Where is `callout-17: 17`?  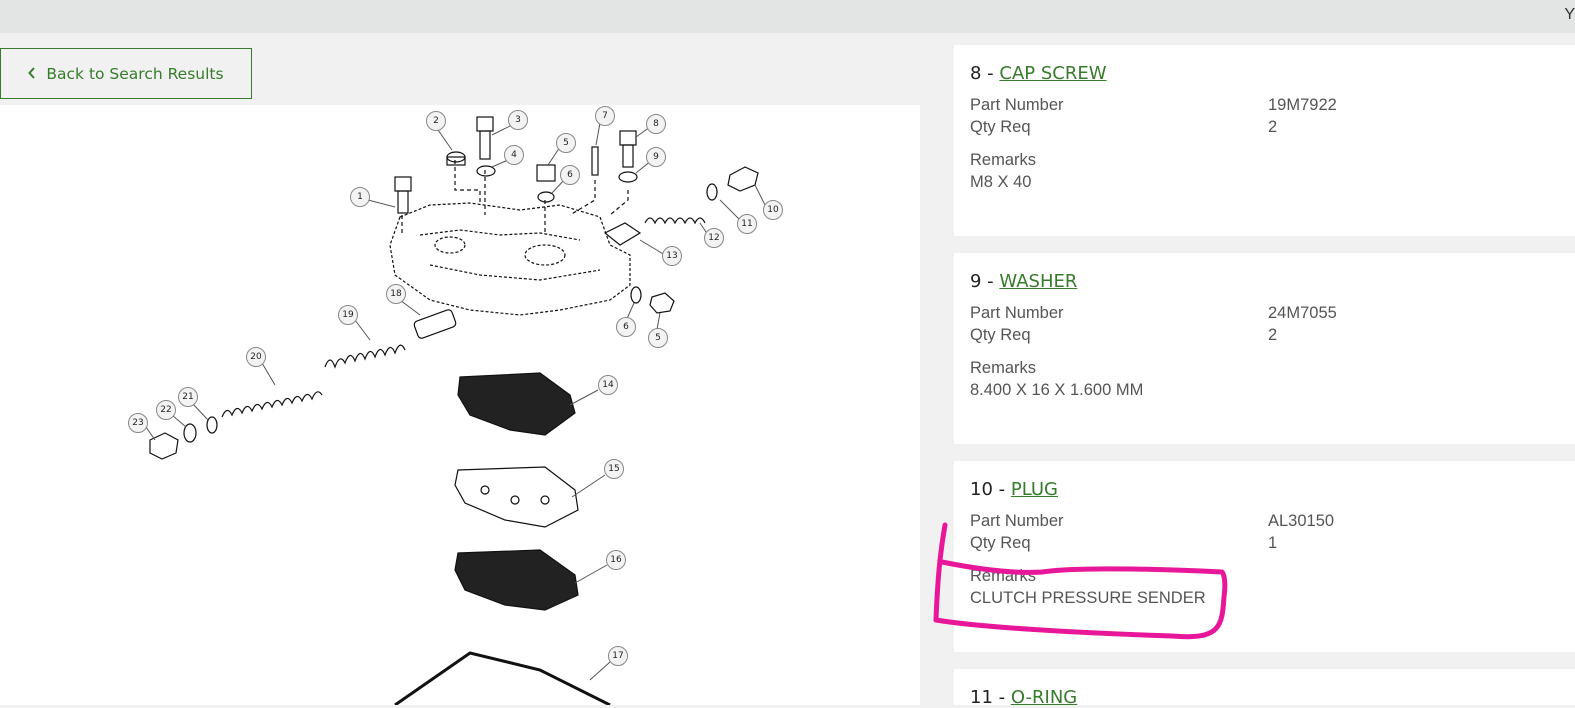
callout-17: 17 is located at coordinates (618, 656).